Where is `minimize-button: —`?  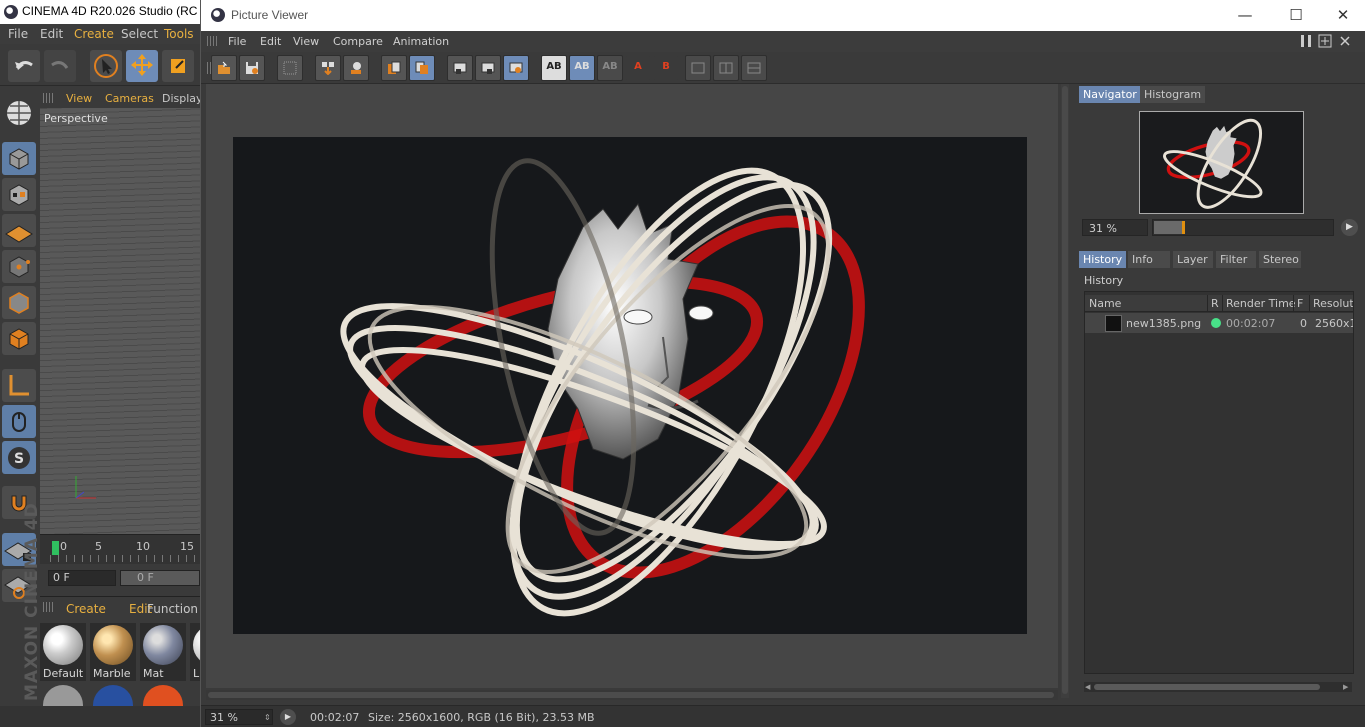
minimize-button: — is located at coordinates (1245, 15).